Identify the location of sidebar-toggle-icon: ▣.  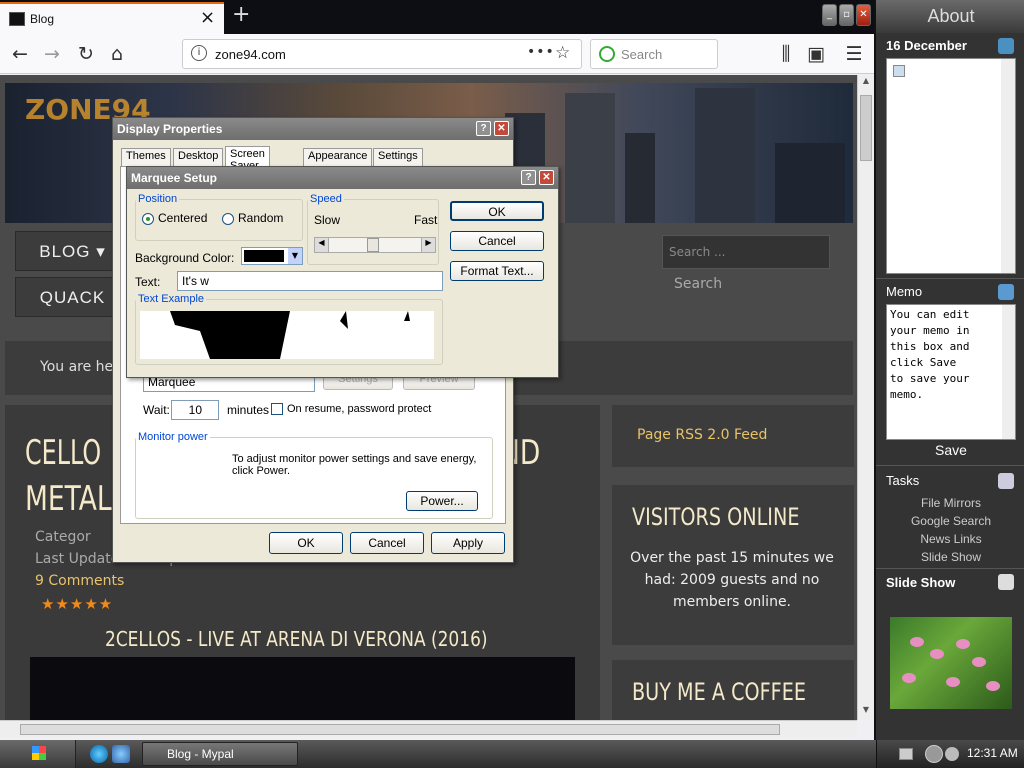
(816, 54).